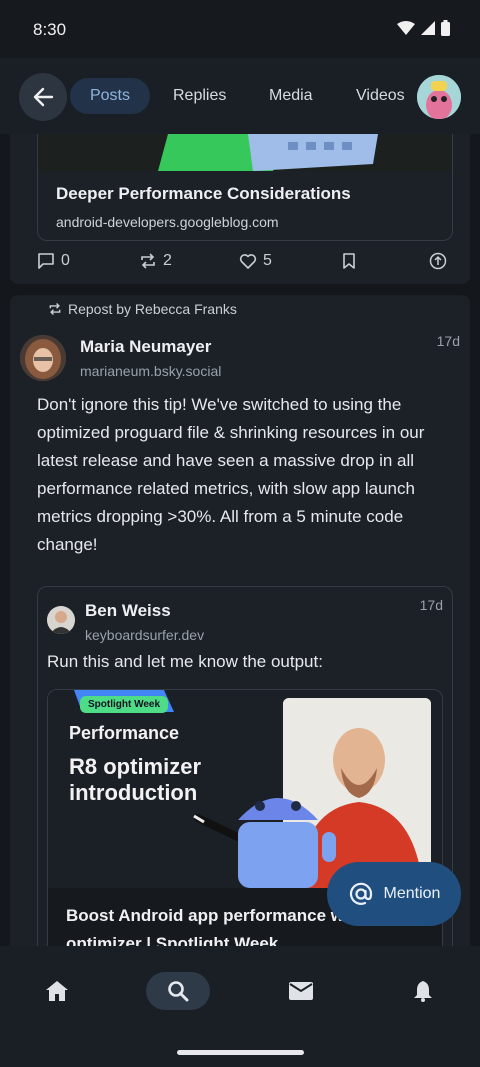 This screenshot has height=1067, width=480. What do you see at coordinates (155, 261) in the screenshot?
I see `repost-button: 2` at bounding box center [155, 261].